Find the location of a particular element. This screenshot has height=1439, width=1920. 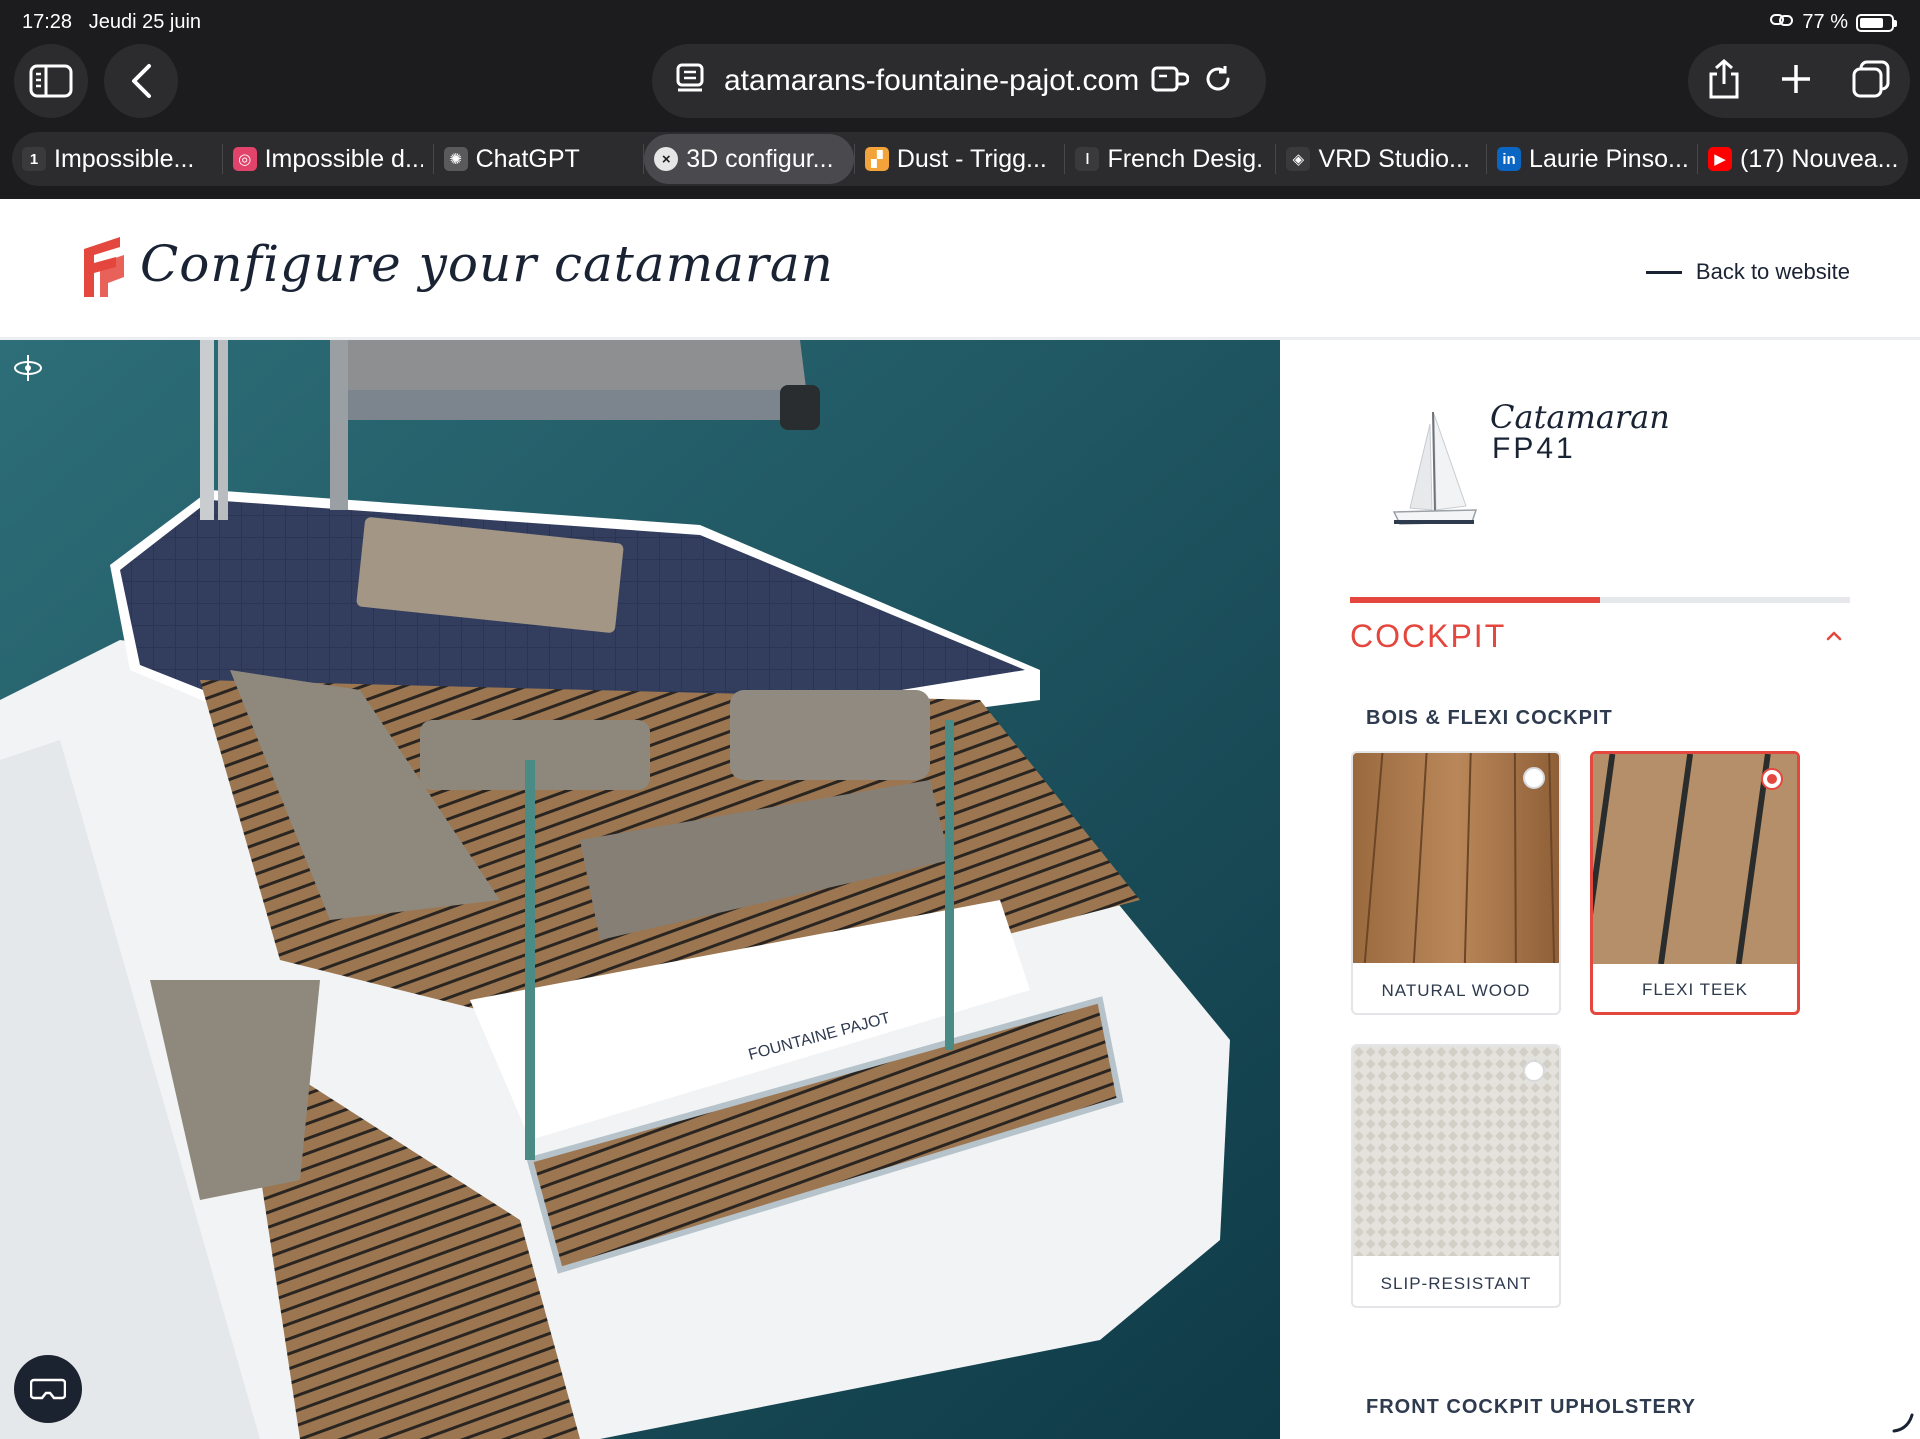

share-button is located at coordinates (1724, 81).